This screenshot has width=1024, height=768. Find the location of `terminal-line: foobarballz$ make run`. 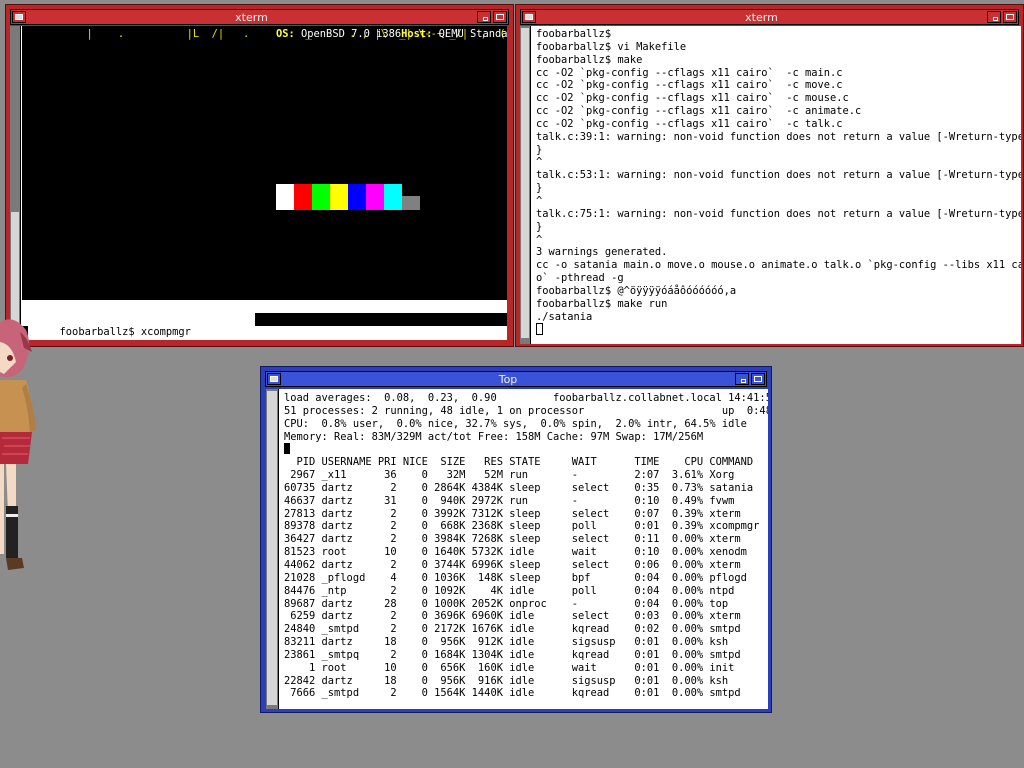

terminal-line: foobarballz$ make run is located at coordinates (602, 303).